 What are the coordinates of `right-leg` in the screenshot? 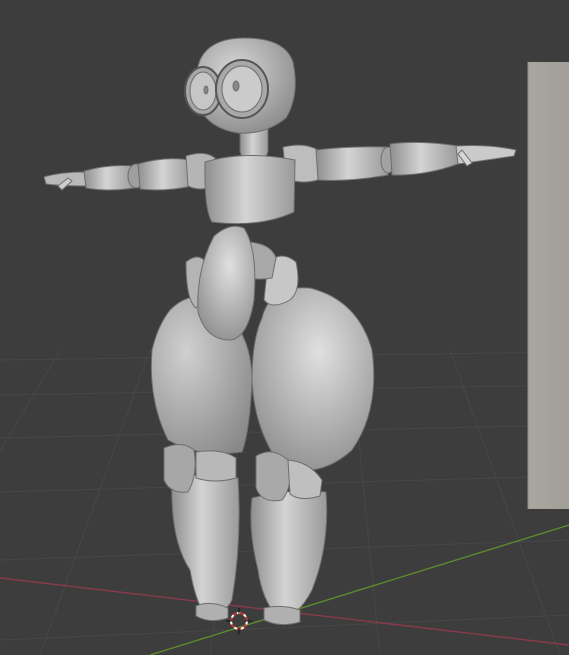 It's located at (289, 538).